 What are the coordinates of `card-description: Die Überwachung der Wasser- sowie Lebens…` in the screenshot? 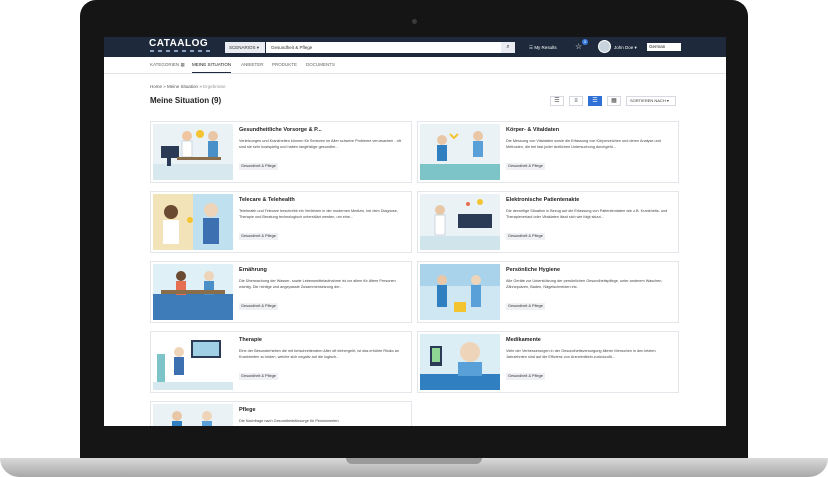 It's located at (317, 284).